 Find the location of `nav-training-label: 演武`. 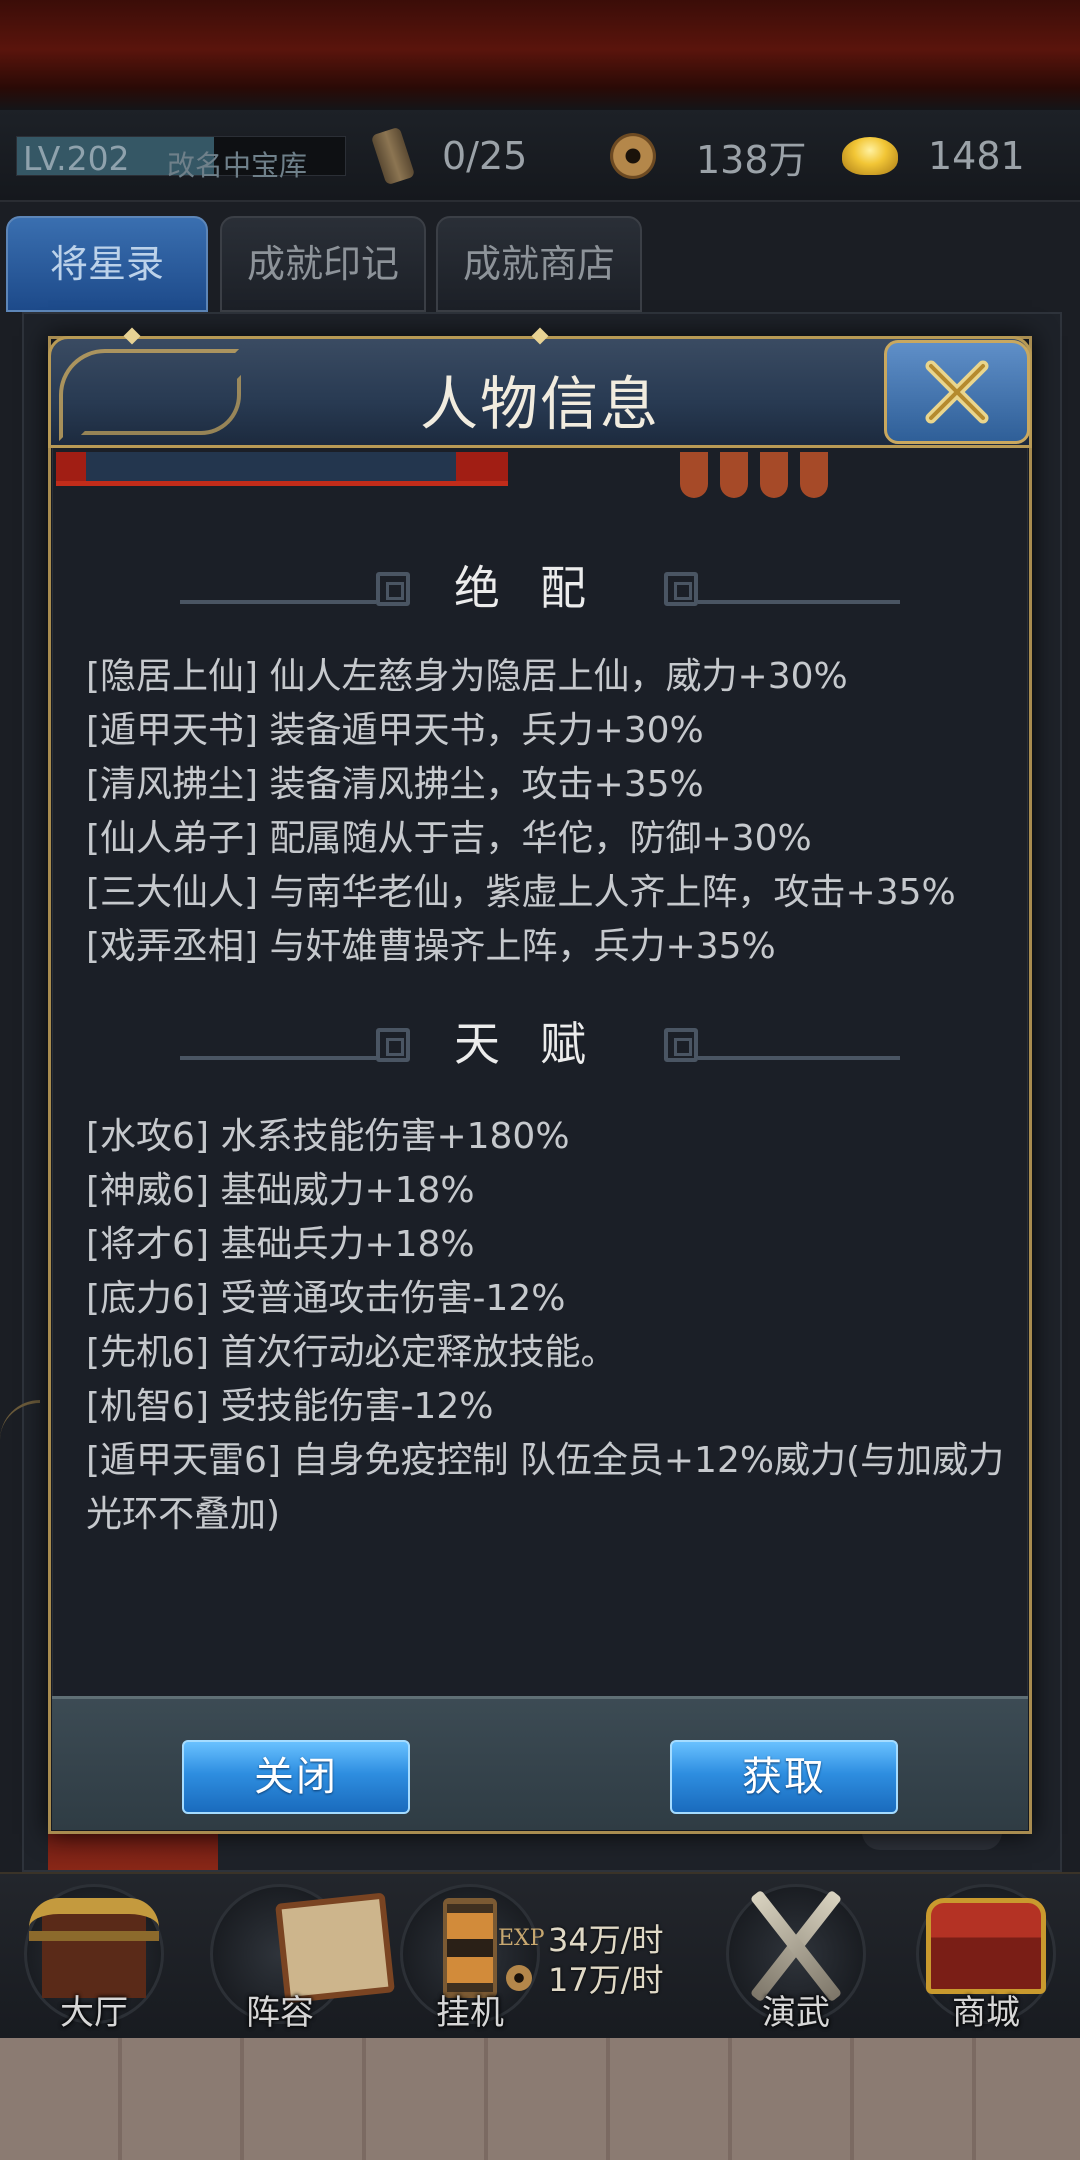

nav-training-label: 演武 is located at coordinates (796, 2013).